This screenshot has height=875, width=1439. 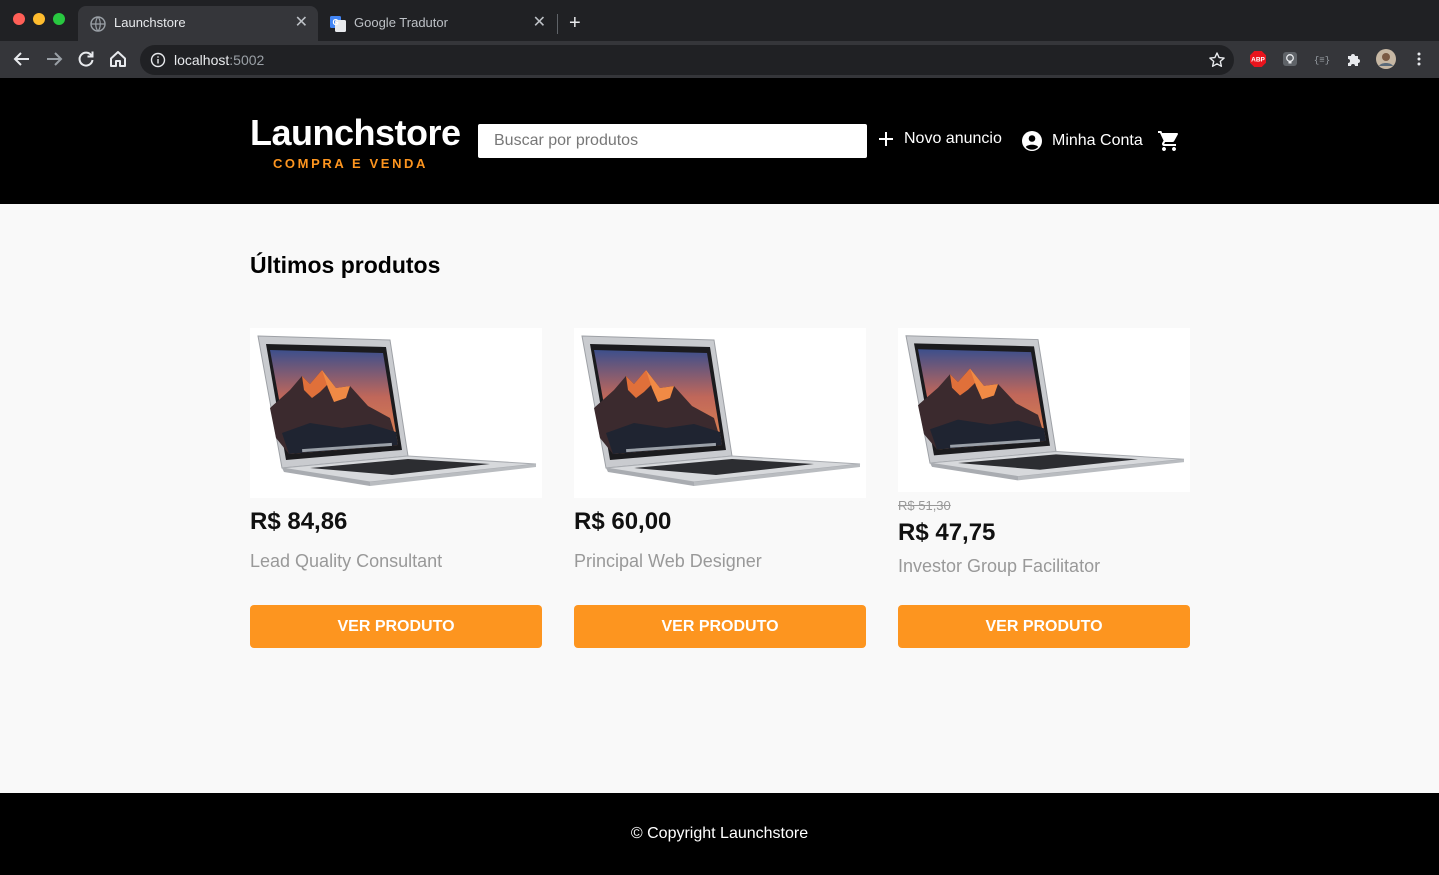 I want to click on account-circle-icon, so click(x=1032, y=141).